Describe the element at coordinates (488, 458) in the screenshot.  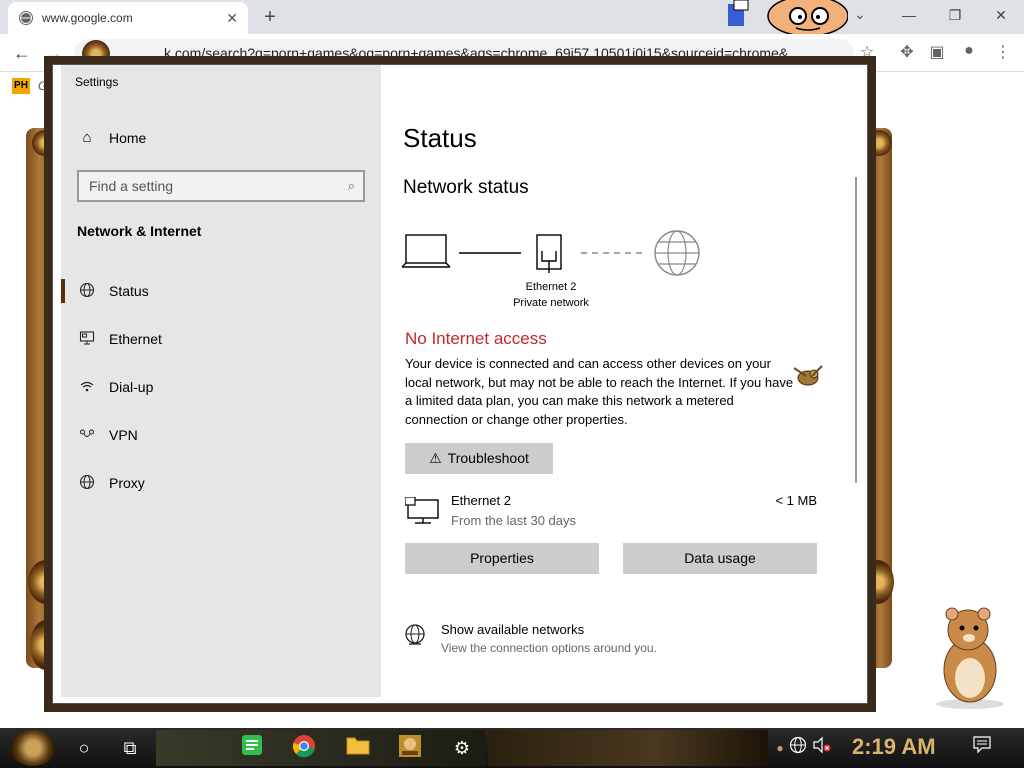
I see `troubleshoot-label: Troubleshoot` at that location.